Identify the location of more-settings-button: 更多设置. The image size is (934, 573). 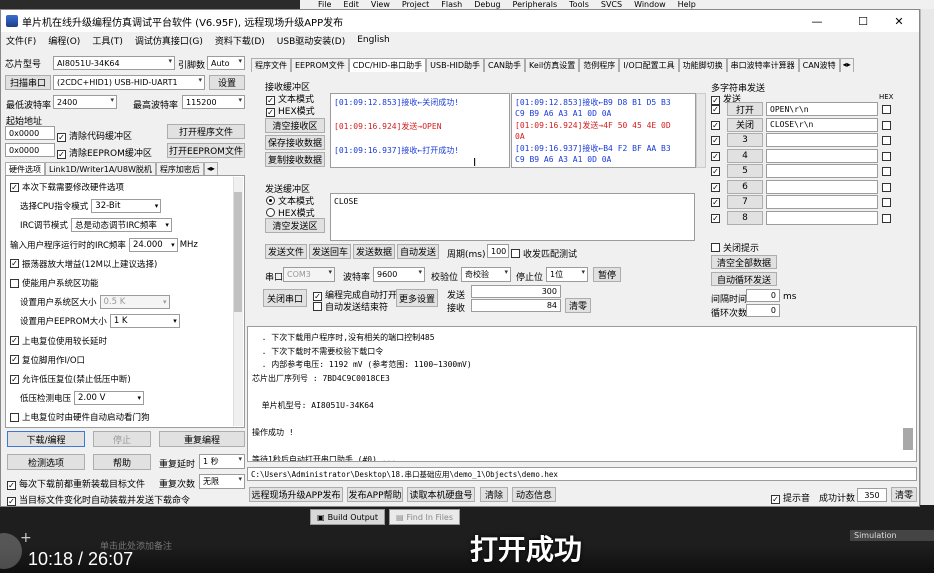
(417, 298).